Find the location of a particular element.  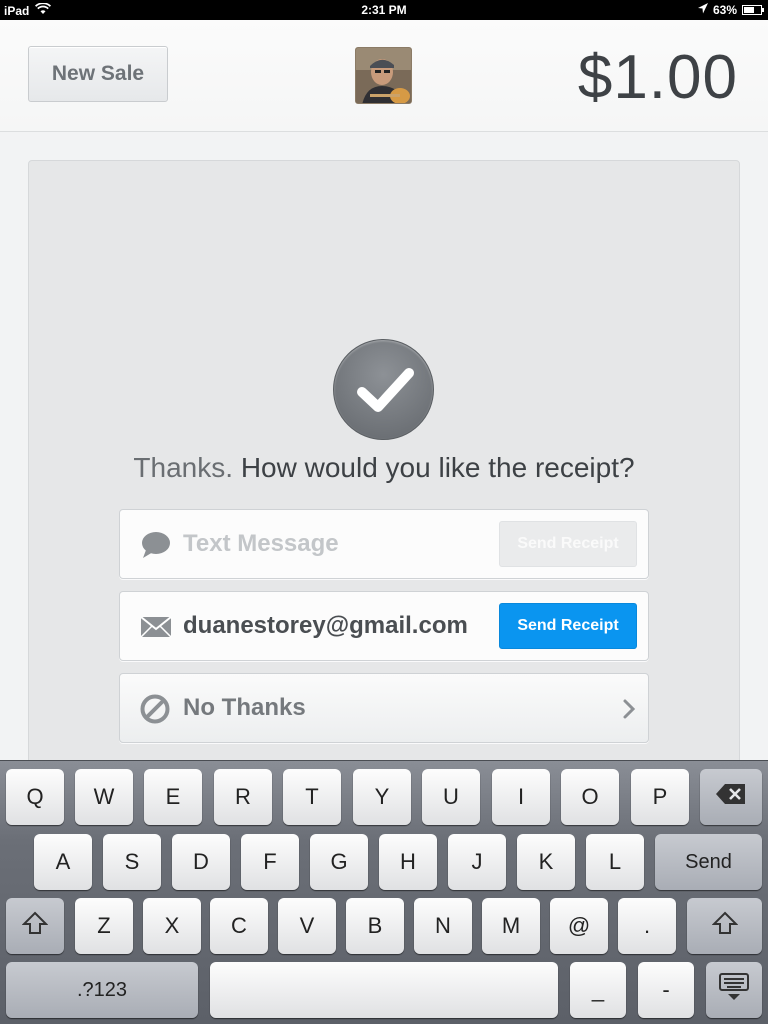

key-k: K is located at coordinates (546, 862).